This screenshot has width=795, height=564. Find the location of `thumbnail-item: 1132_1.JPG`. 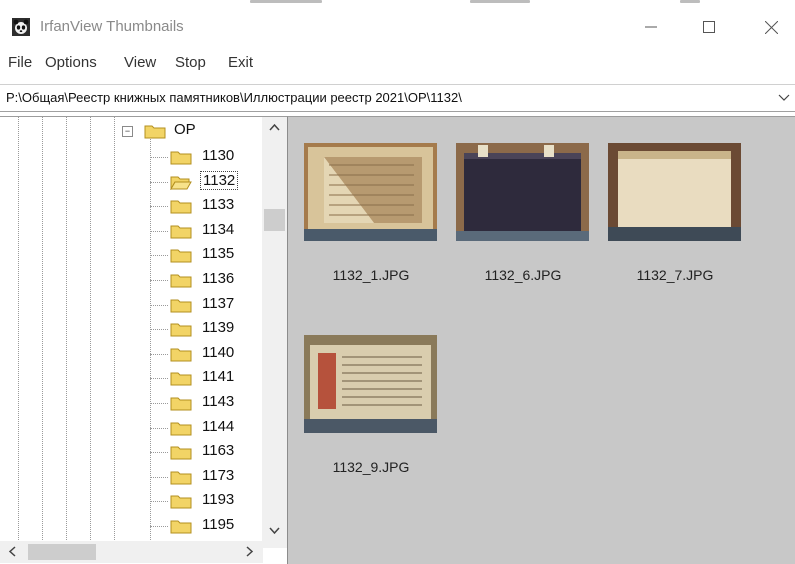

thumbnail-item: 1132_1.JPG is located at coordinates (363, 202).